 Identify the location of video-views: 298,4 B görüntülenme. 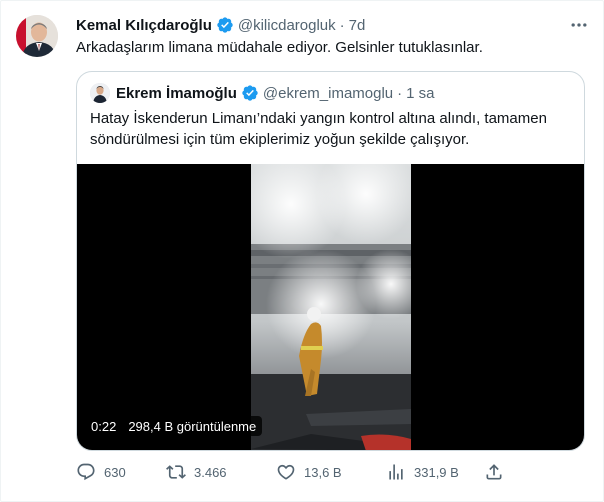
(192, 426).